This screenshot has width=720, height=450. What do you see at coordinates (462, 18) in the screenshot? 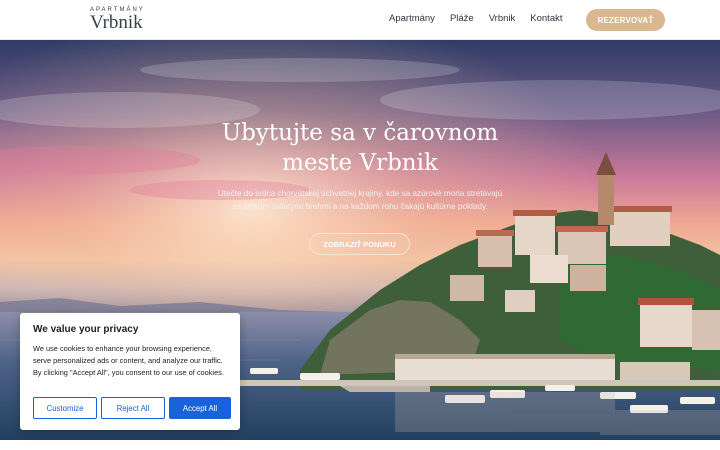
I see `nav-item-plaze: Pláže` at bounding box center [462, 18].